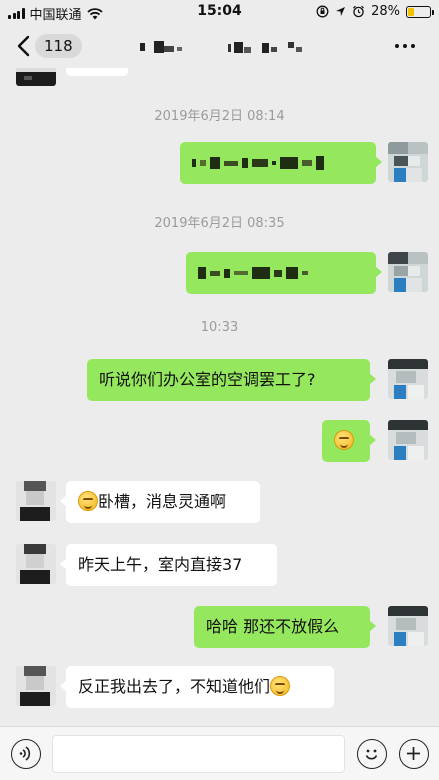  I want to click on location-icon, so click(341, 11).